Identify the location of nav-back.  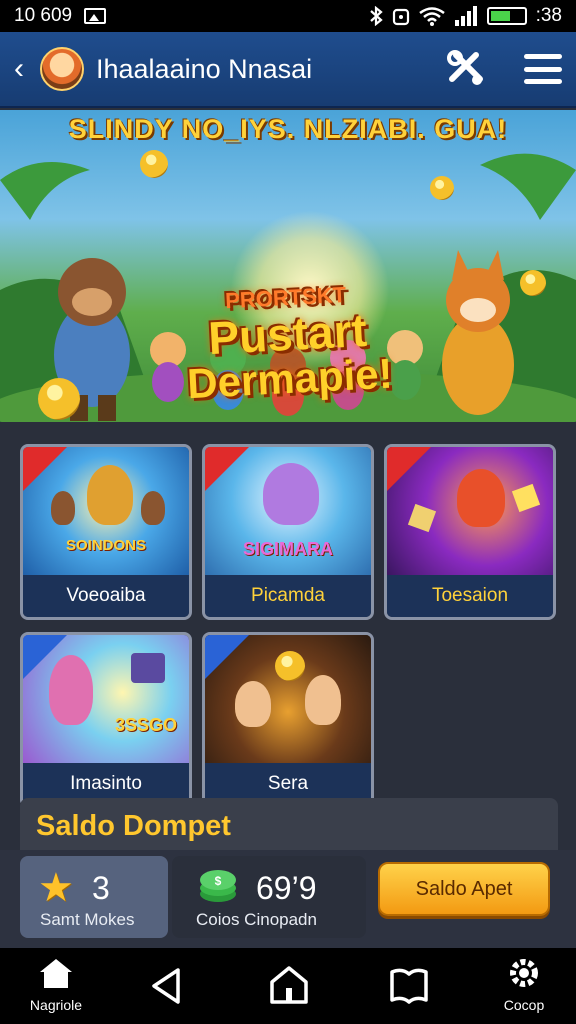
(166, 988).